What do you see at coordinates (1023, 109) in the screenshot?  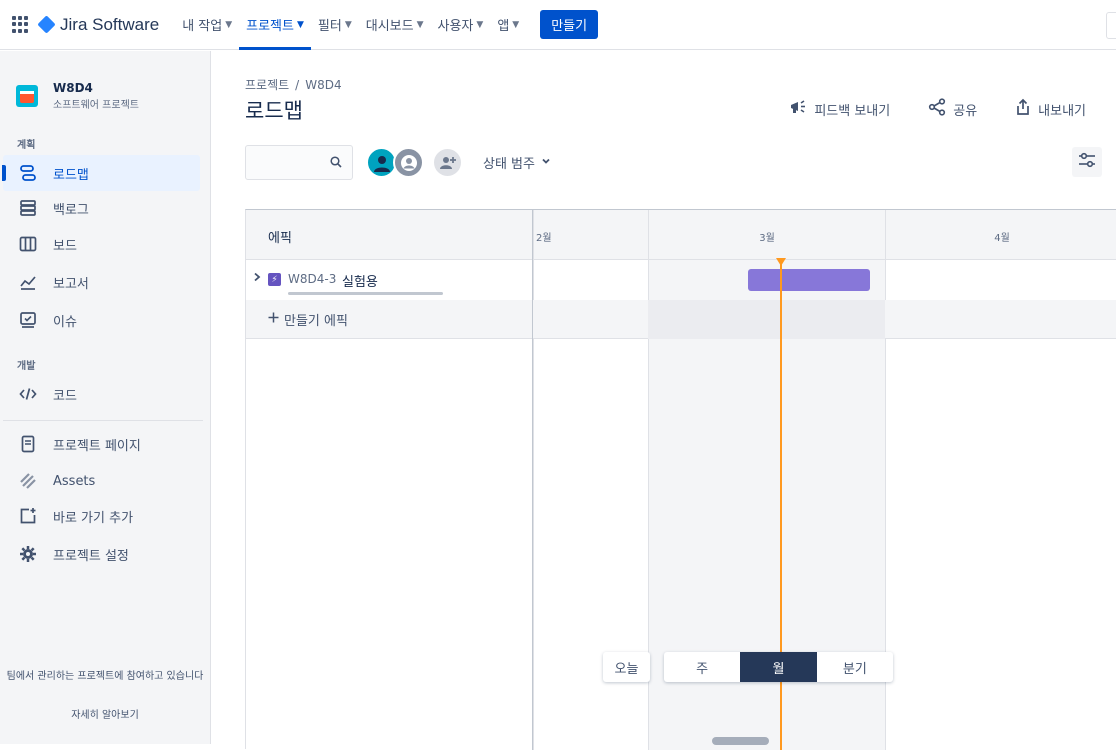 I see `export-icon` at bounding box center [1023, 109].